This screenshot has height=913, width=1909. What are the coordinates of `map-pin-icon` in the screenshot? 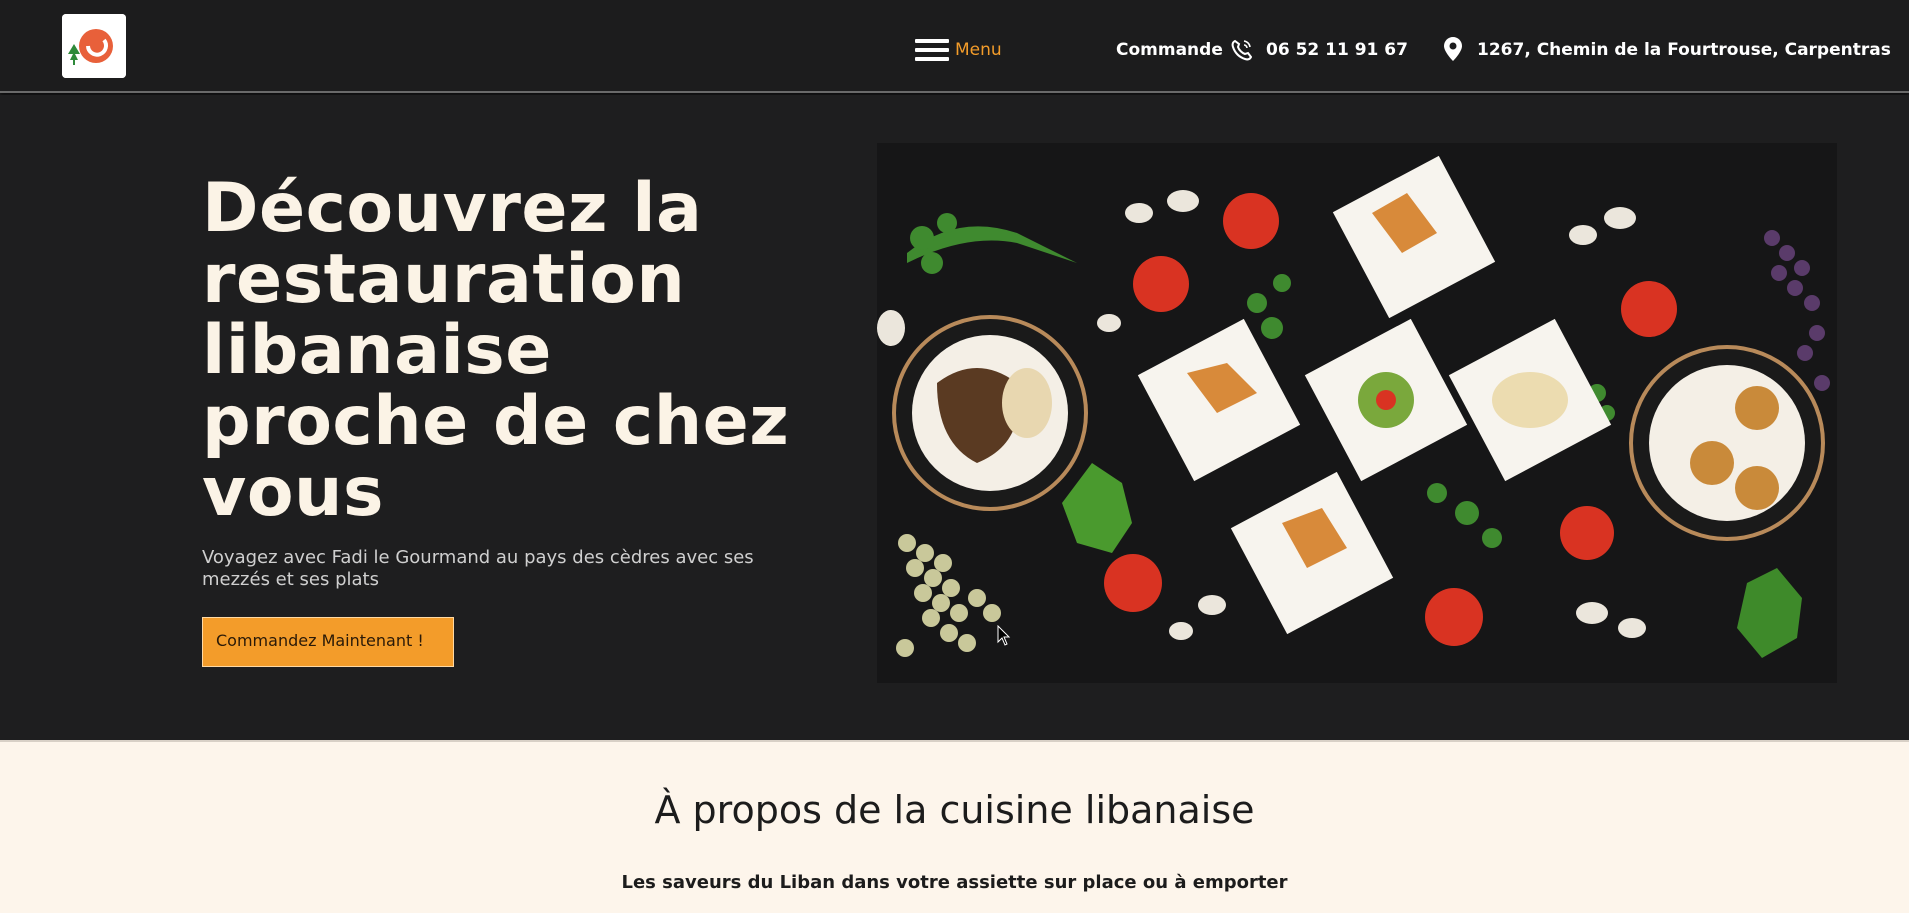 It's located at (1453, 49).